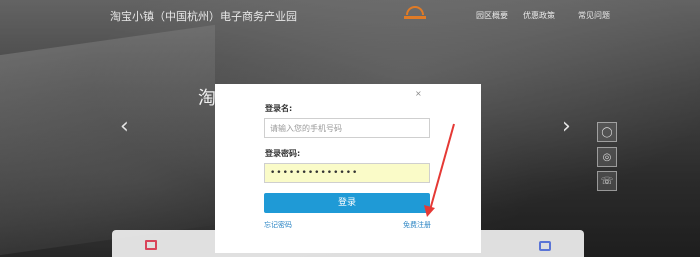 Image resolution: width=700 pixels, height=257 pixels. I want to click on nav-item-overview: 园区概要, so click(492, 15).